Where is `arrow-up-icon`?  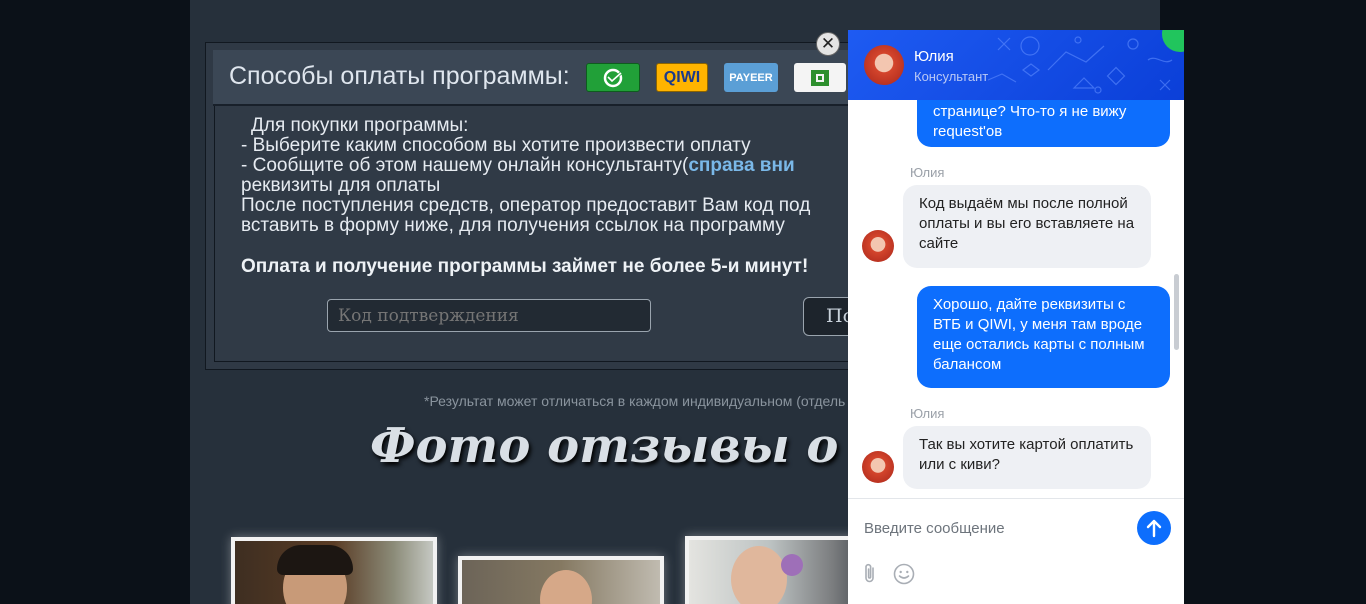 arrow-up-icon is located at coordinates (1154, 528).